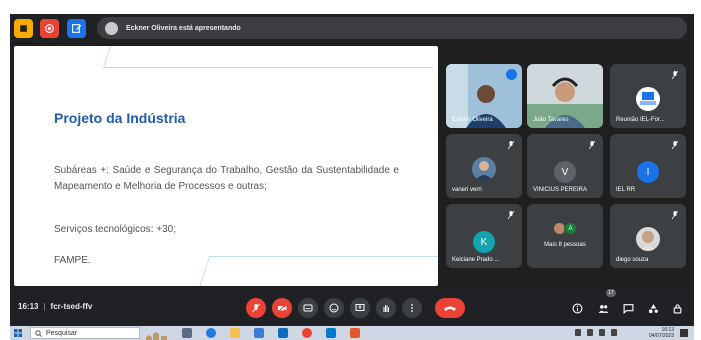 The height and width of the screenshot is (340, 701). I want to click on people-icon, so click(603, 308).